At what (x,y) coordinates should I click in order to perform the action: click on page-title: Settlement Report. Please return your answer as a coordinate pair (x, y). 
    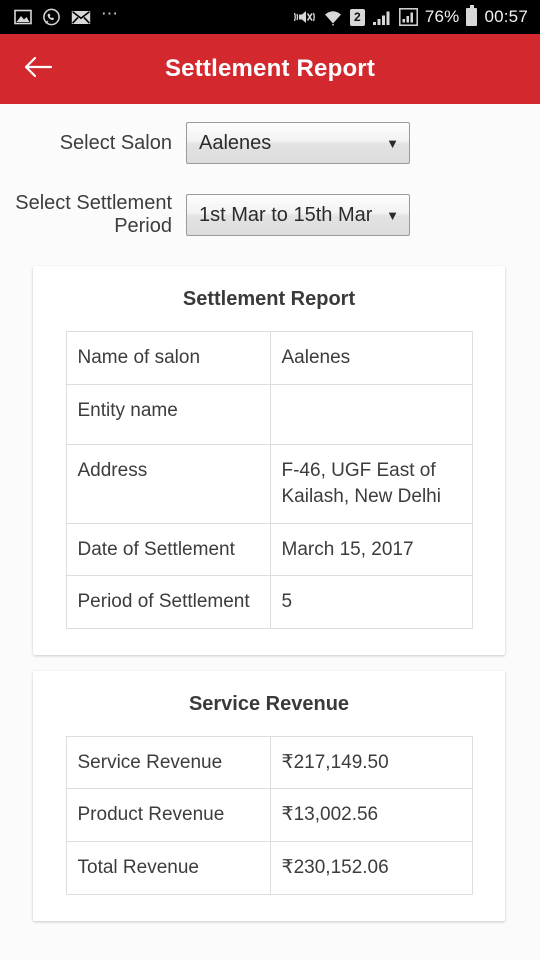
    Looking at the image, I should click on (270, 68).